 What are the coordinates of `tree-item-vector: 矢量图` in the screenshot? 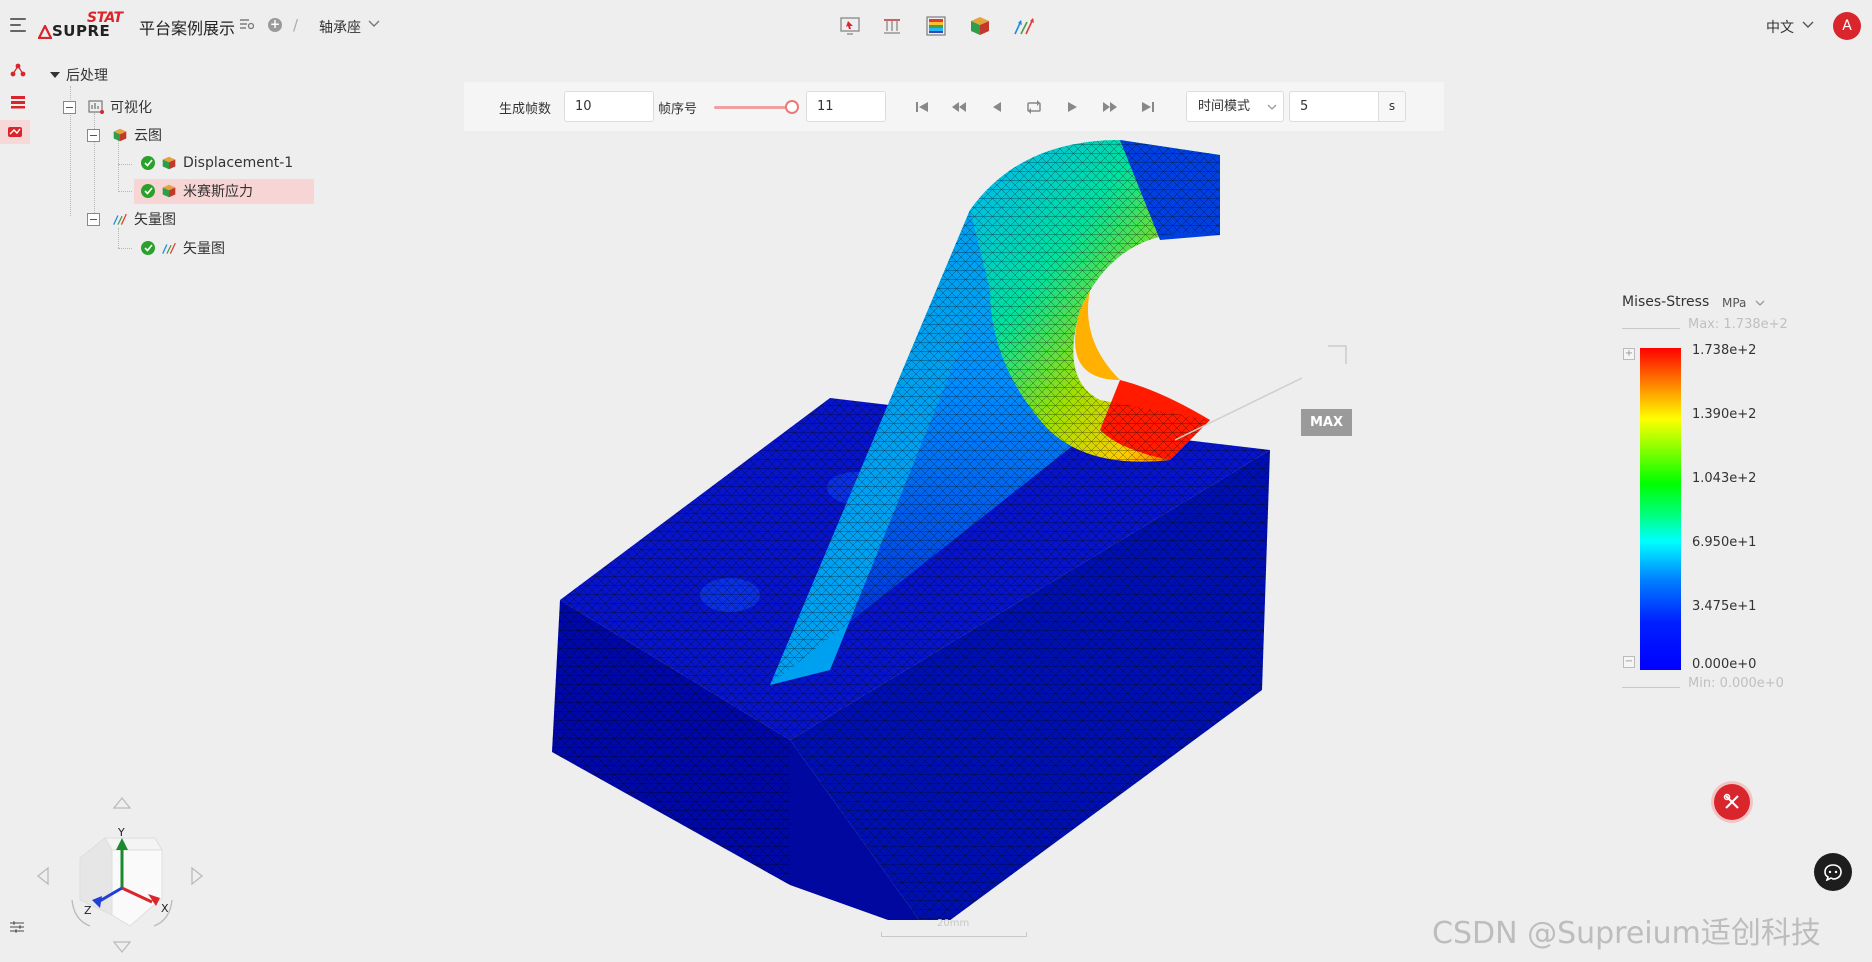 It's located at (183, 248).